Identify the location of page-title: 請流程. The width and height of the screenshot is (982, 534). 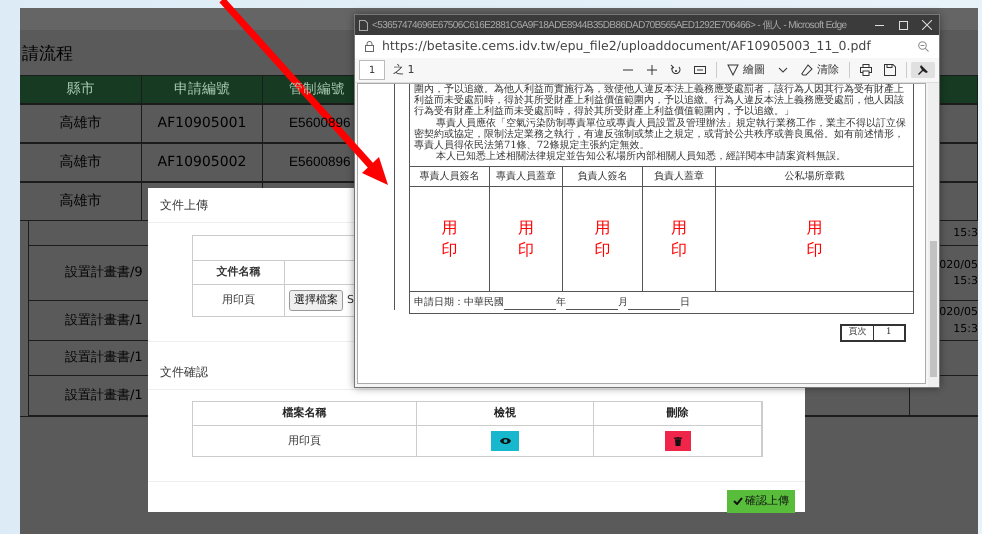
(47, 54).